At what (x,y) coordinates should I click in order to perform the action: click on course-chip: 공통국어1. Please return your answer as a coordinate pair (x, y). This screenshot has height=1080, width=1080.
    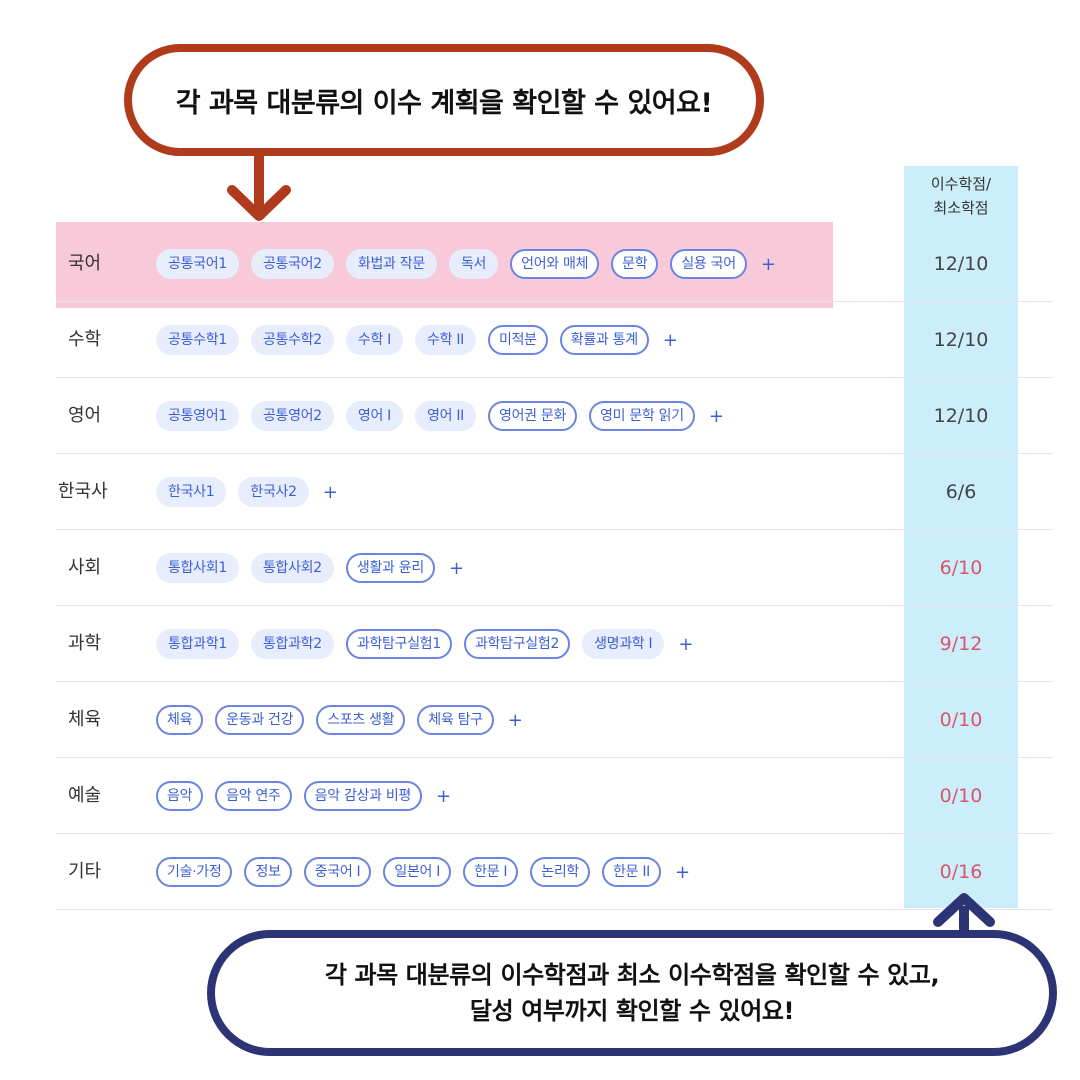
    Looking at the image, I should click on (197, 264).